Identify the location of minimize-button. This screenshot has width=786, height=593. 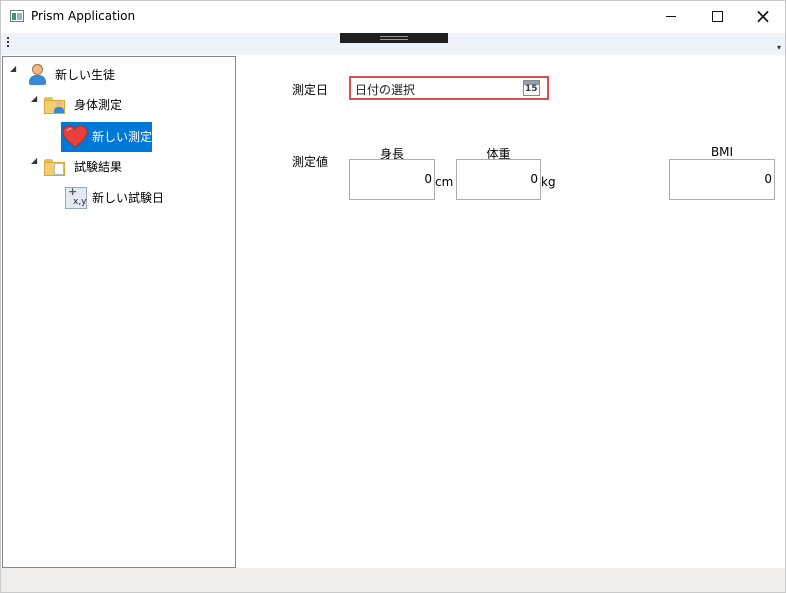
(671, 16).